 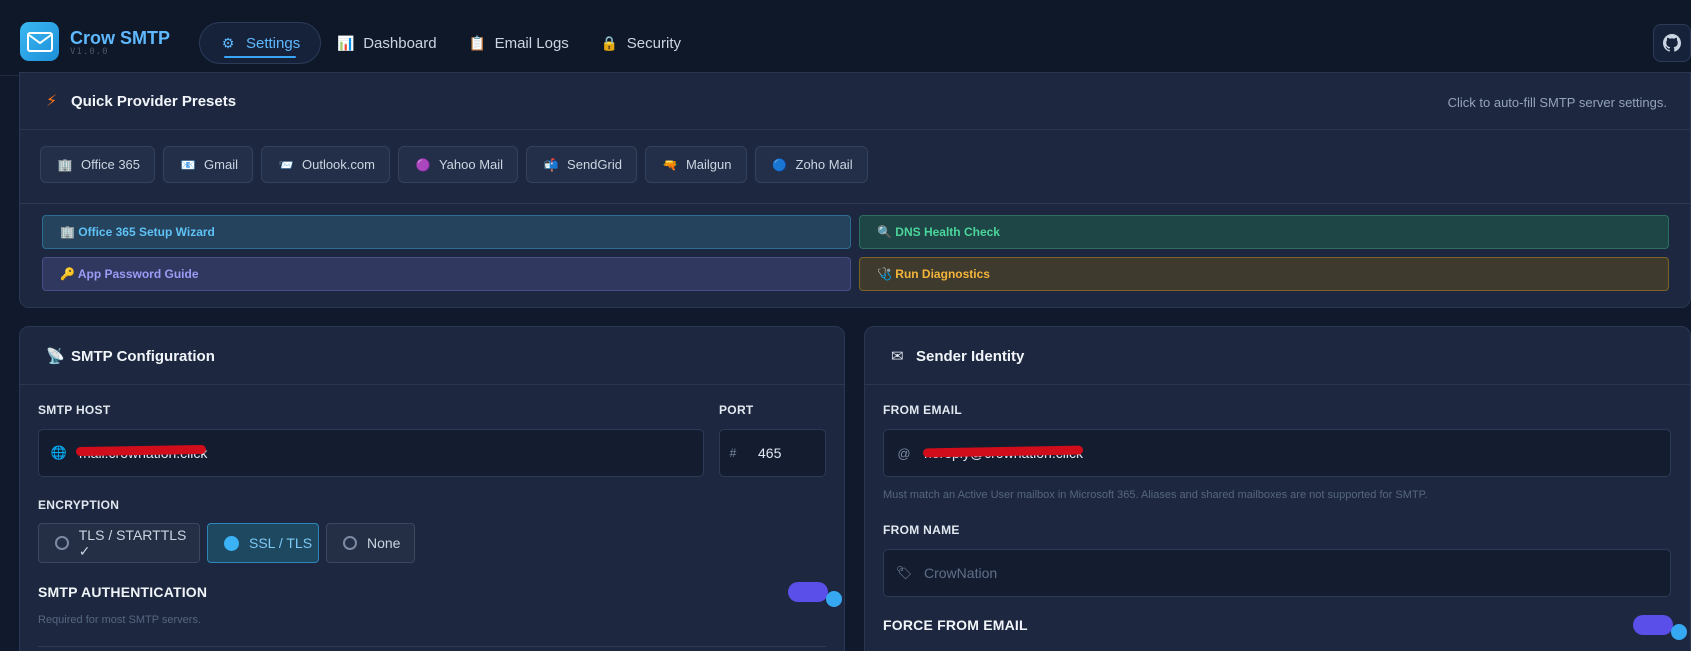 What do you see at coordinates (921, 530) in the screenshot?
I see `from-name-label: FROM NAME` at bounding box center [921, 530].